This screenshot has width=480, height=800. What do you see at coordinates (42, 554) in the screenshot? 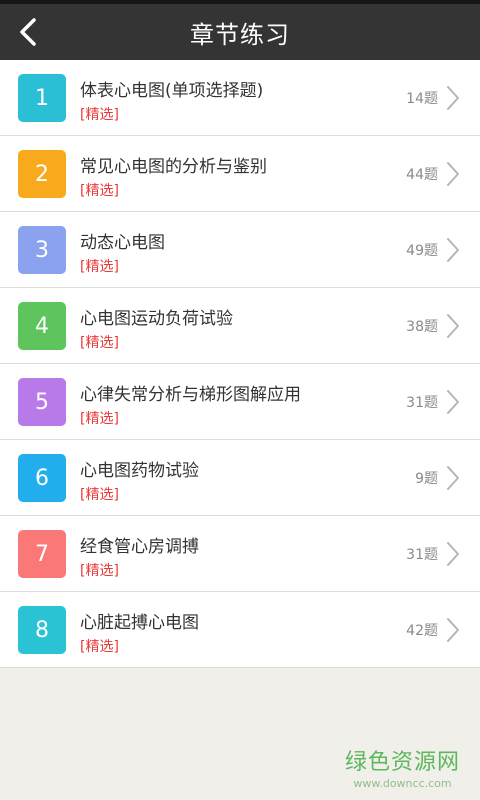
I see `chapter-number-badge: 7` at bounding box center [42, 554].